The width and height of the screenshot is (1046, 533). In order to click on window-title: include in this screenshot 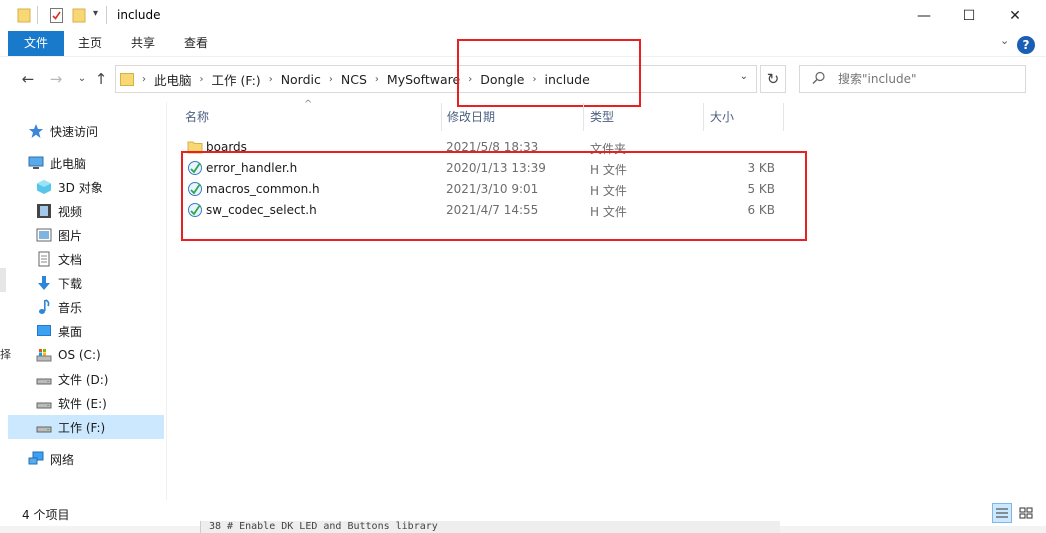, I will do `click(139, 15)`.